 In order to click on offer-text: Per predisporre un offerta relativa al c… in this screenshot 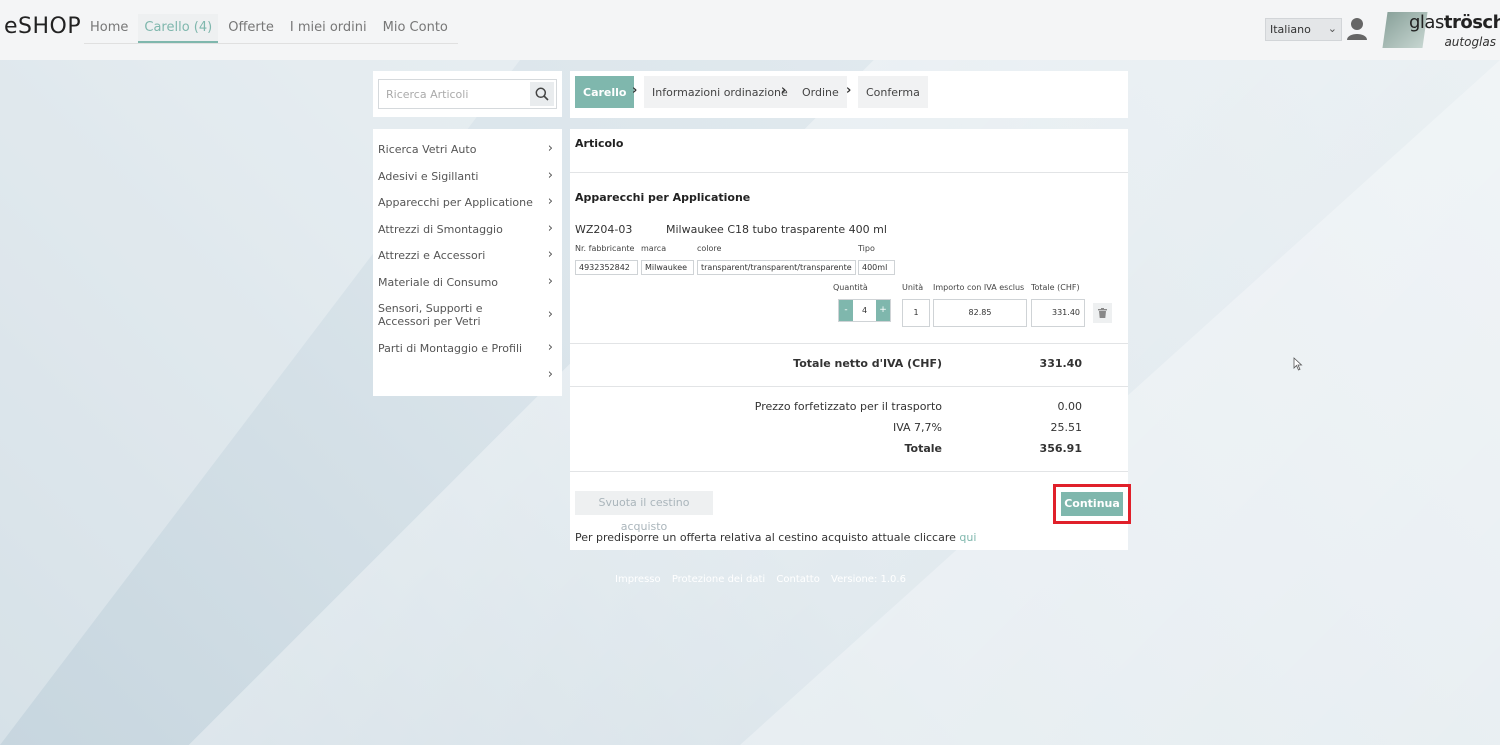, I will do `click(776, 537)`.